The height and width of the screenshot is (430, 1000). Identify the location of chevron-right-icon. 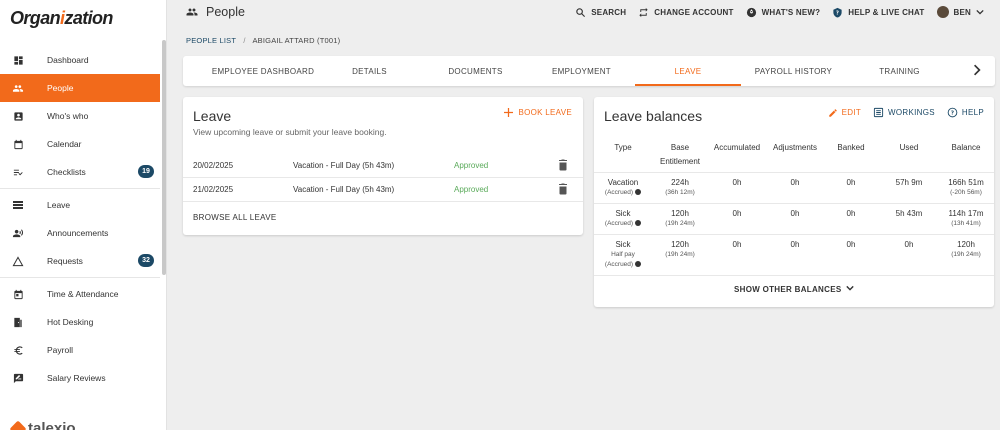
(979, 70).